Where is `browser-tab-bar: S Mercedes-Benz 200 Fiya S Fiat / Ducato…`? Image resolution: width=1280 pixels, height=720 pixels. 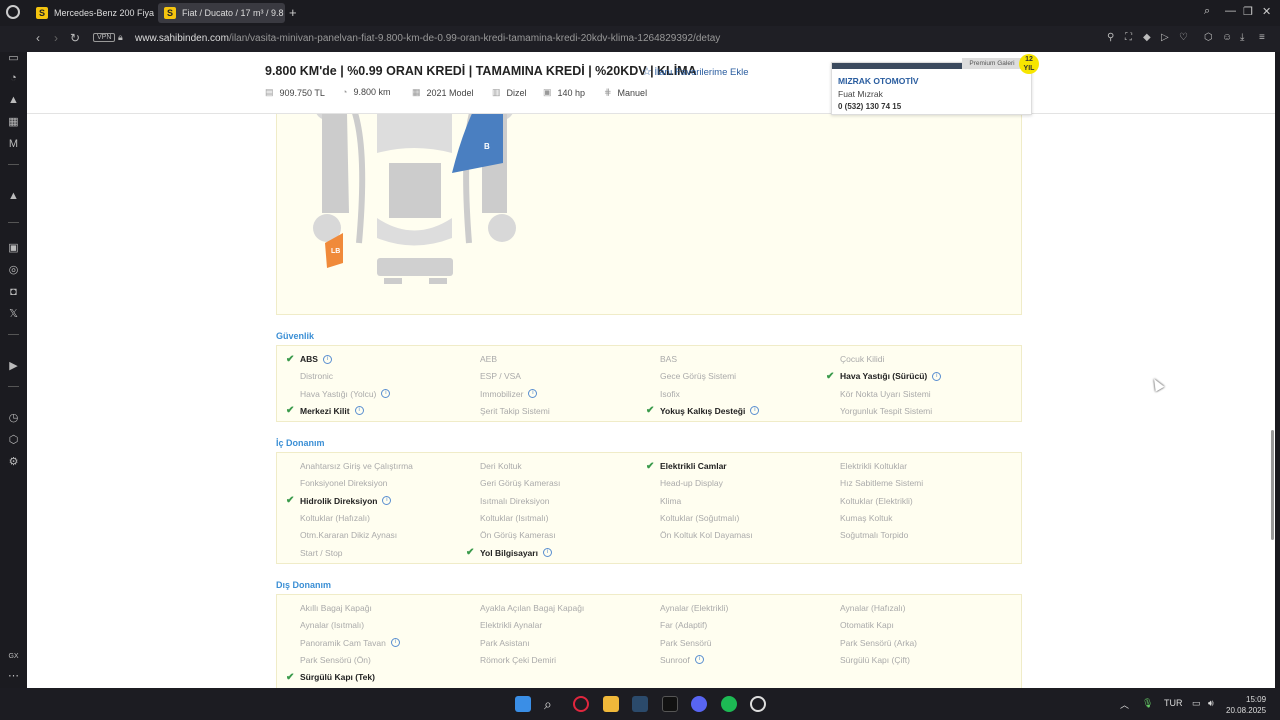 browser-tab-bar: S Mercedes-Benz 200 Fiya S Fiat / Ducato… is located at coordinates (640, 13).